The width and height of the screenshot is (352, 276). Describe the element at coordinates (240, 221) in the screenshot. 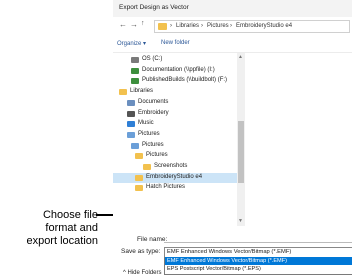

I see `scroll-down-icon: ▼` at that location.